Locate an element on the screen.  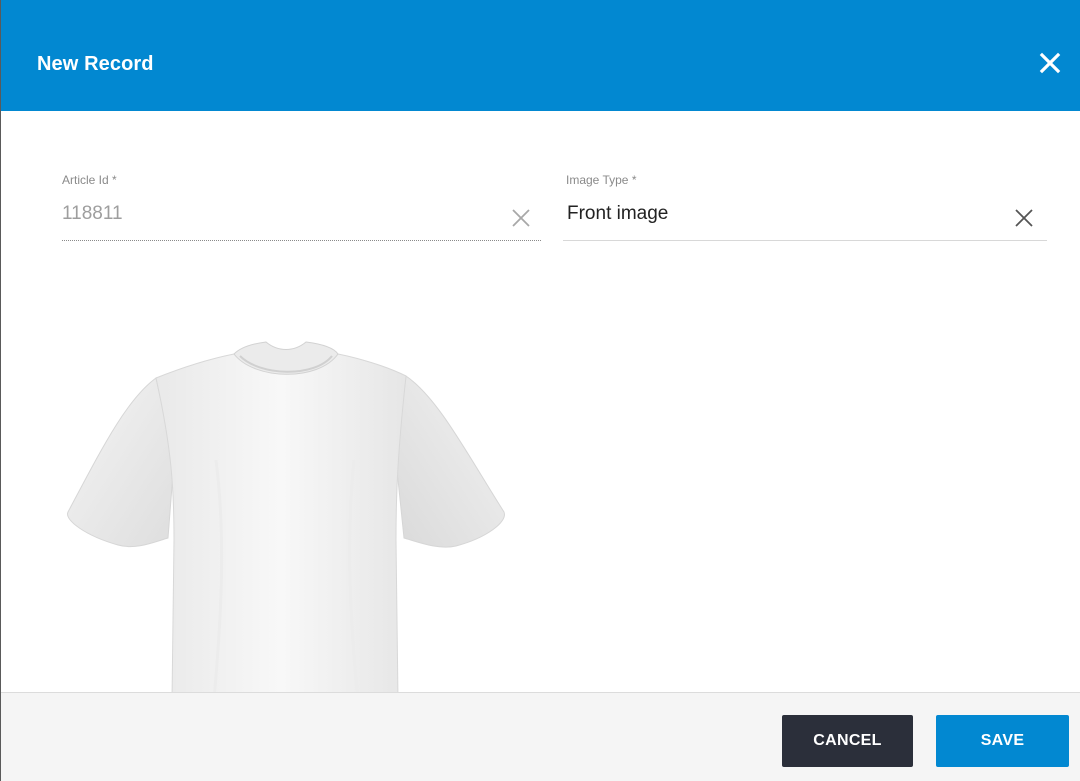
article-id-input: 118811 is located at coordinates (92, 214).